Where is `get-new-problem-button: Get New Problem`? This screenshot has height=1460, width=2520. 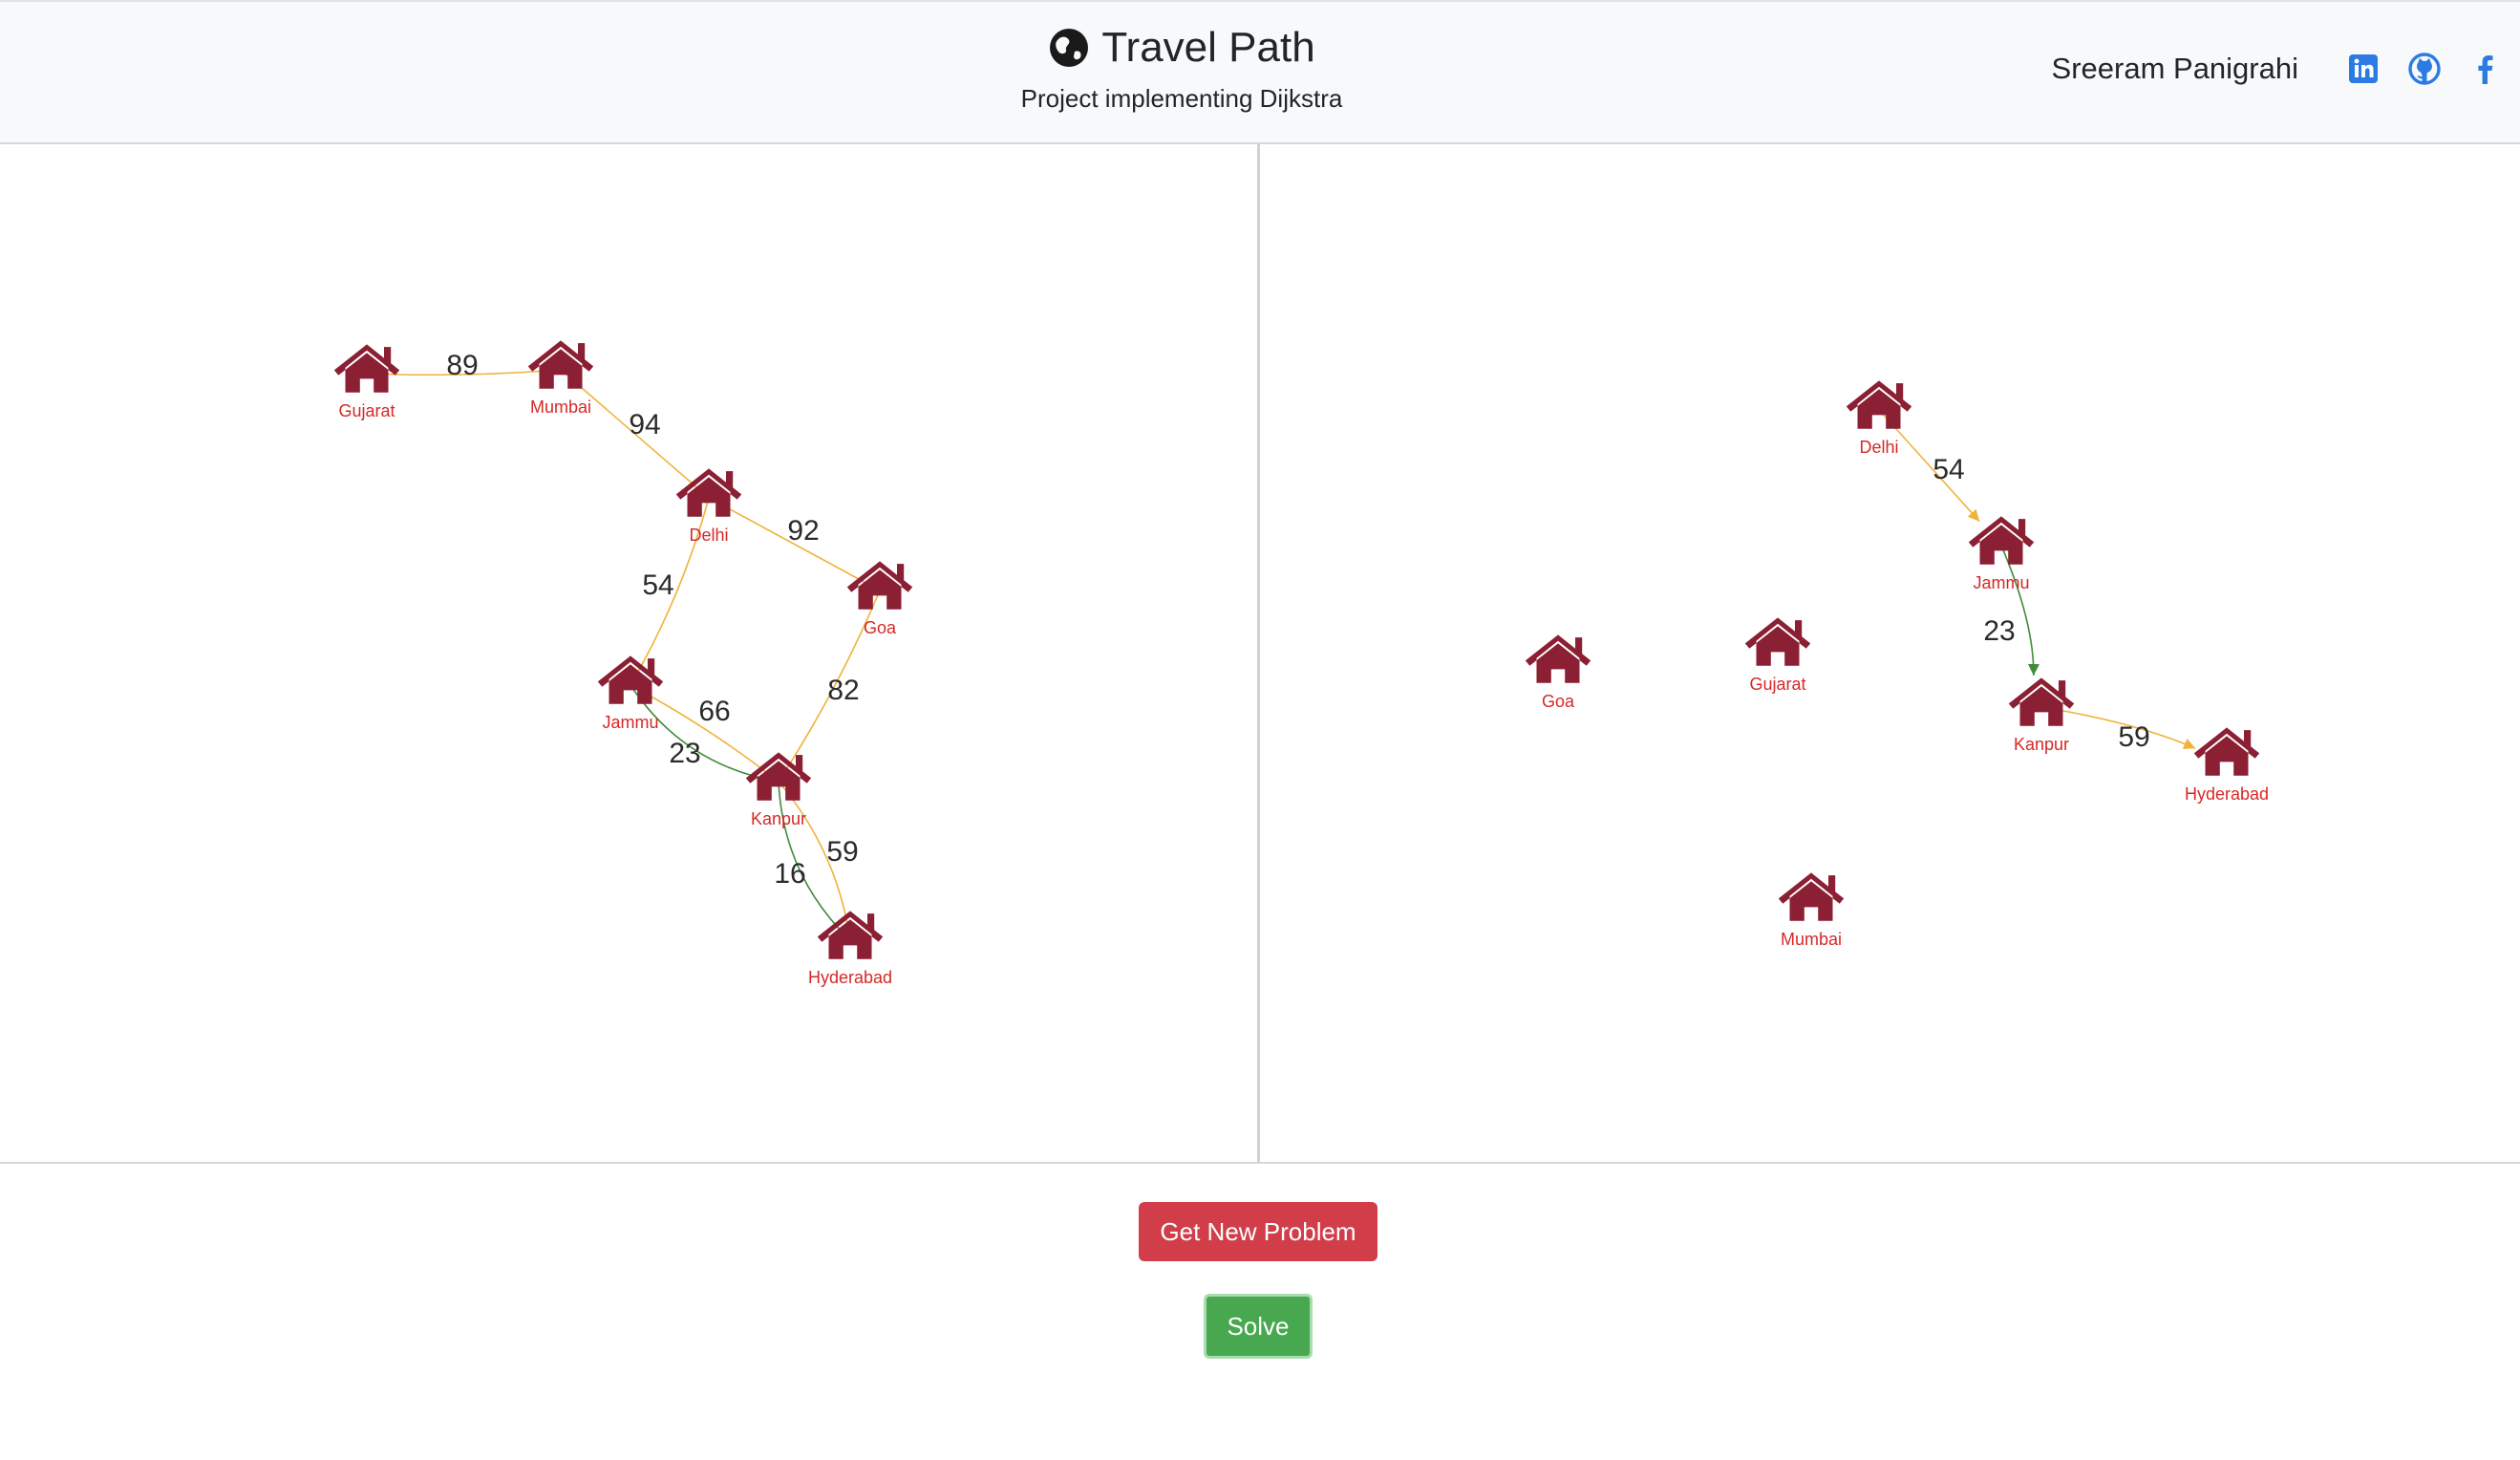 get-new-problem-button: Get New Problem is located at coordinates (1258, 1231).